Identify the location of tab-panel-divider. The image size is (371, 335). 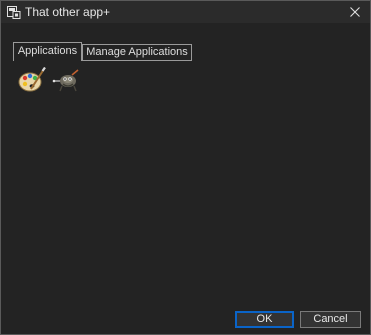
(137, 60).